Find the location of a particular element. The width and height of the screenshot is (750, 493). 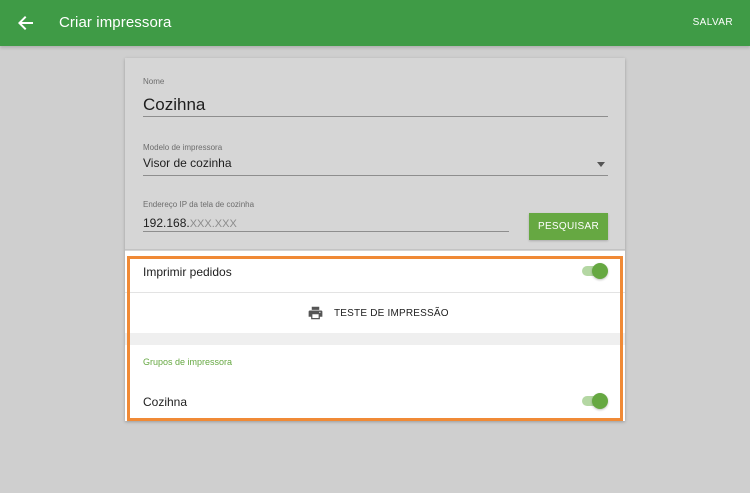

section-gap is located at coordinates (375, 339).